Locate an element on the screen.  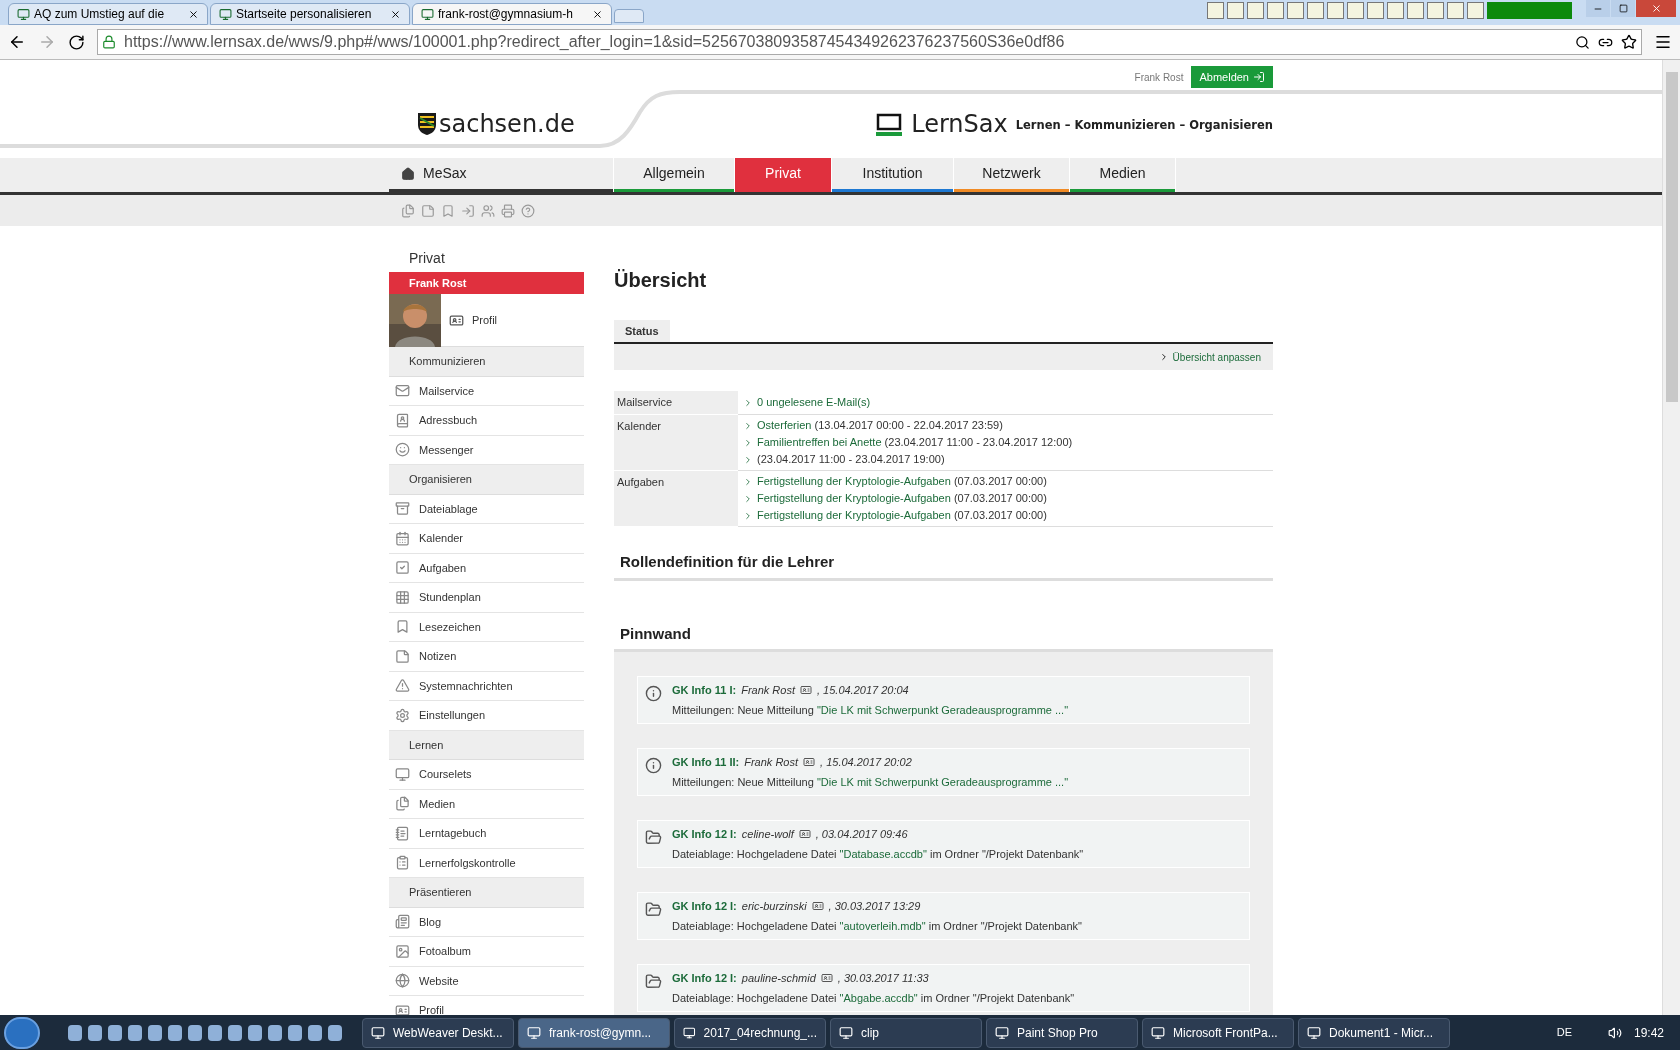
sidebar-link: Aufgaben is located at coordinates (443, 567).